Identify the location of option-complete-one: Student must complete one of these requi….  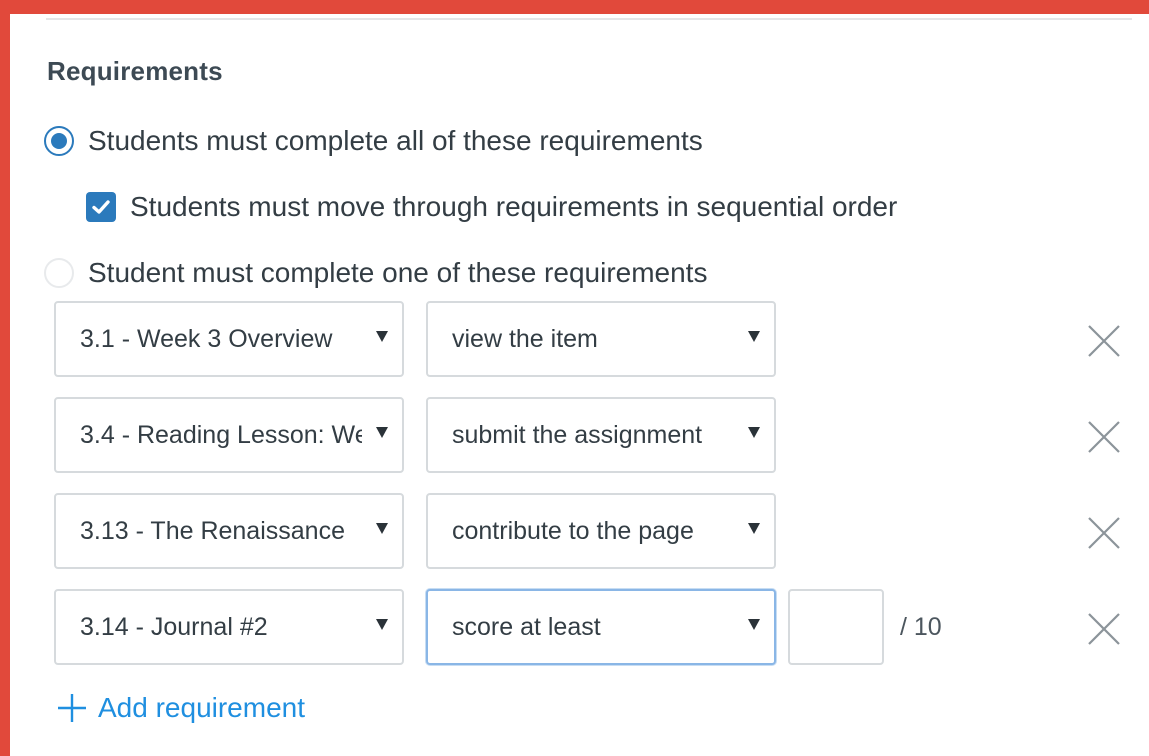
(375, 273).